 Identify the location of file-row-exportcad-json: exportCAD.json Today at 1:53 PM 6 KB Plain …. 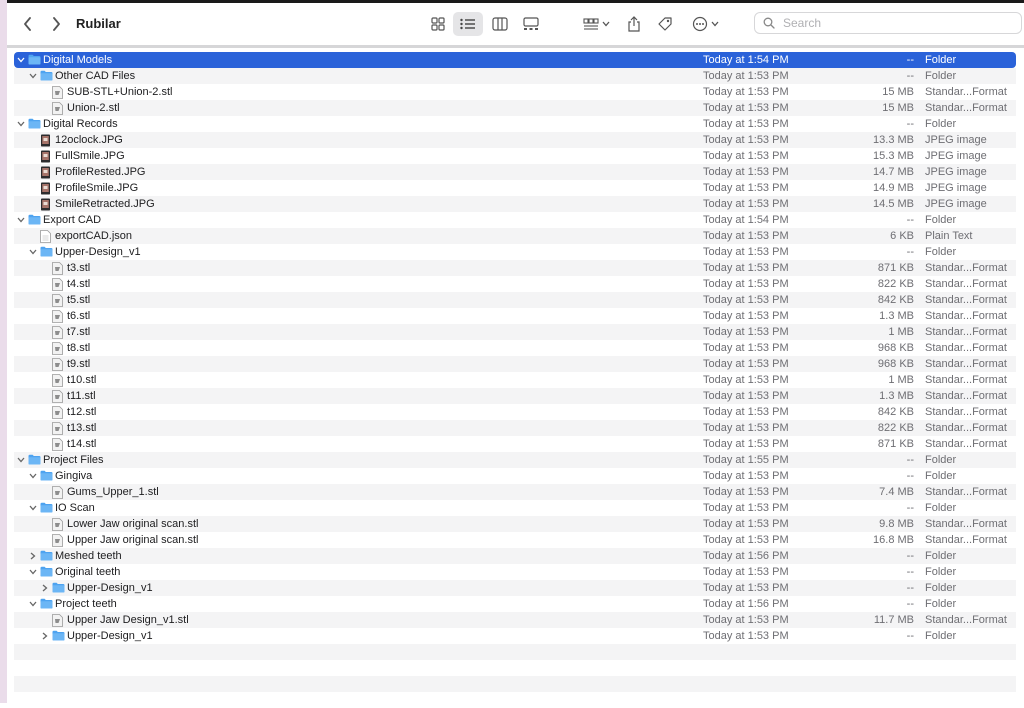
(515, 236).